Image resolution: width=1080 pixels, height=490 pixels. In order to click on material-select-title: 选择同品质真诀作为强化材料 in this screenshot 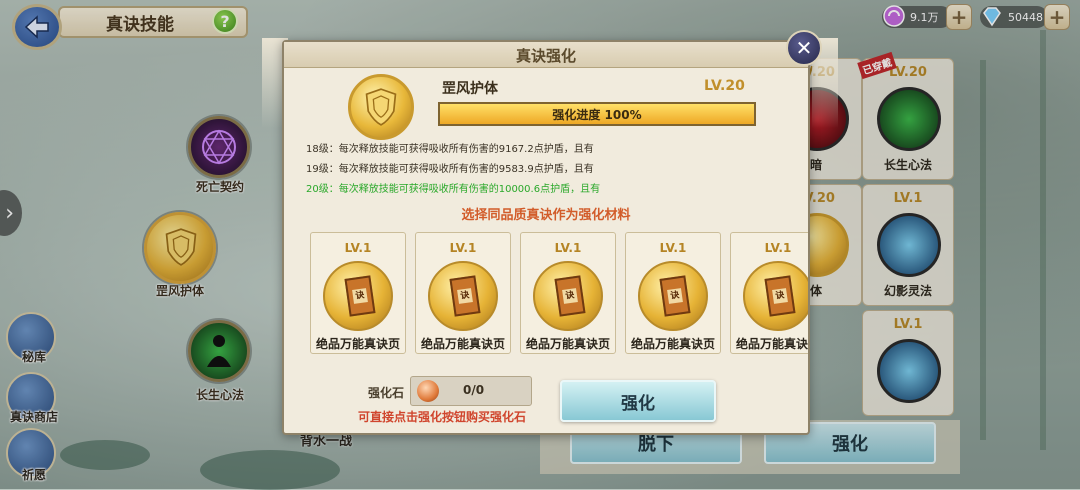, I will do `click(546, 215)`.